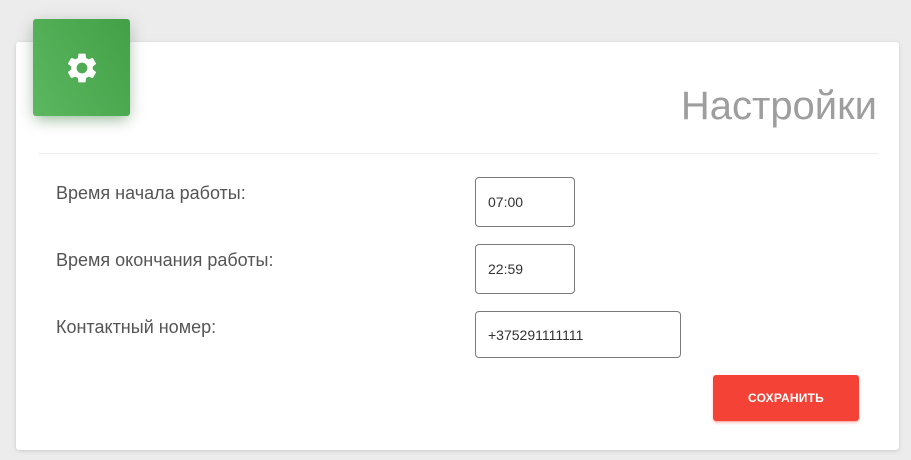 Image resolution: width=911 pixels, height=460 pixels. What do you see at coordinates (778, 106) in the screenshot?
I see `page-title: Настройки` at bounding box center [778, 106].